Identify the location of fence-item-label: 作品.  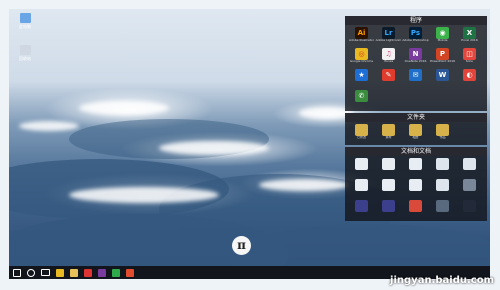
(442, 137).